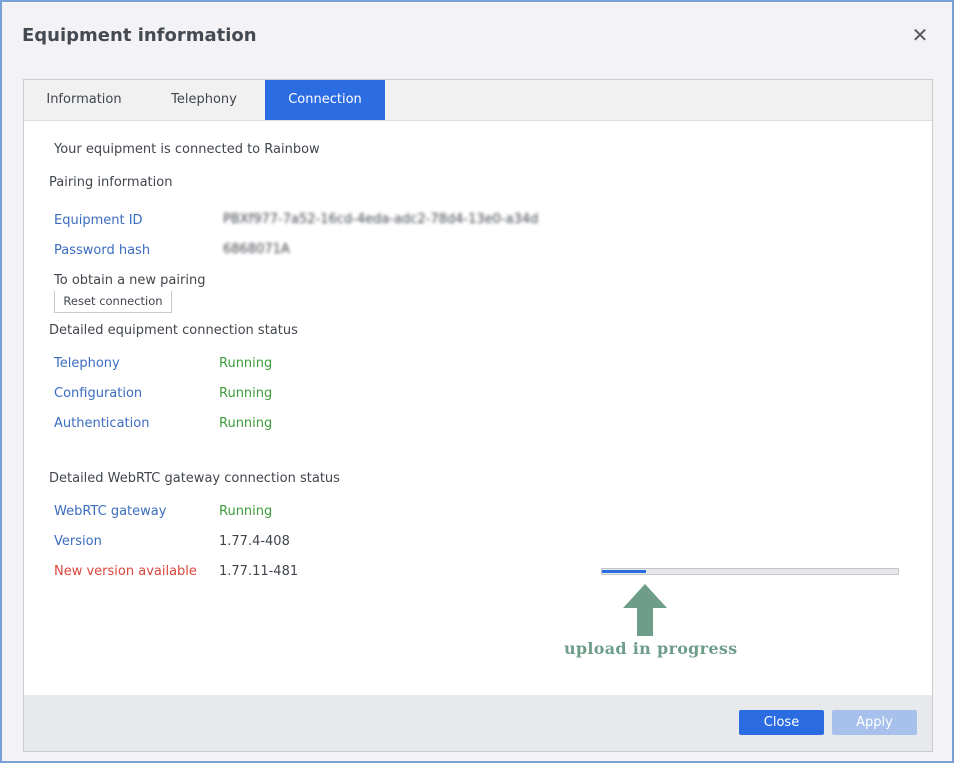 Image resolution: width=954 pixels, height=763 pixels. I want to click on tab-connection: Connection, so click(325, 100).